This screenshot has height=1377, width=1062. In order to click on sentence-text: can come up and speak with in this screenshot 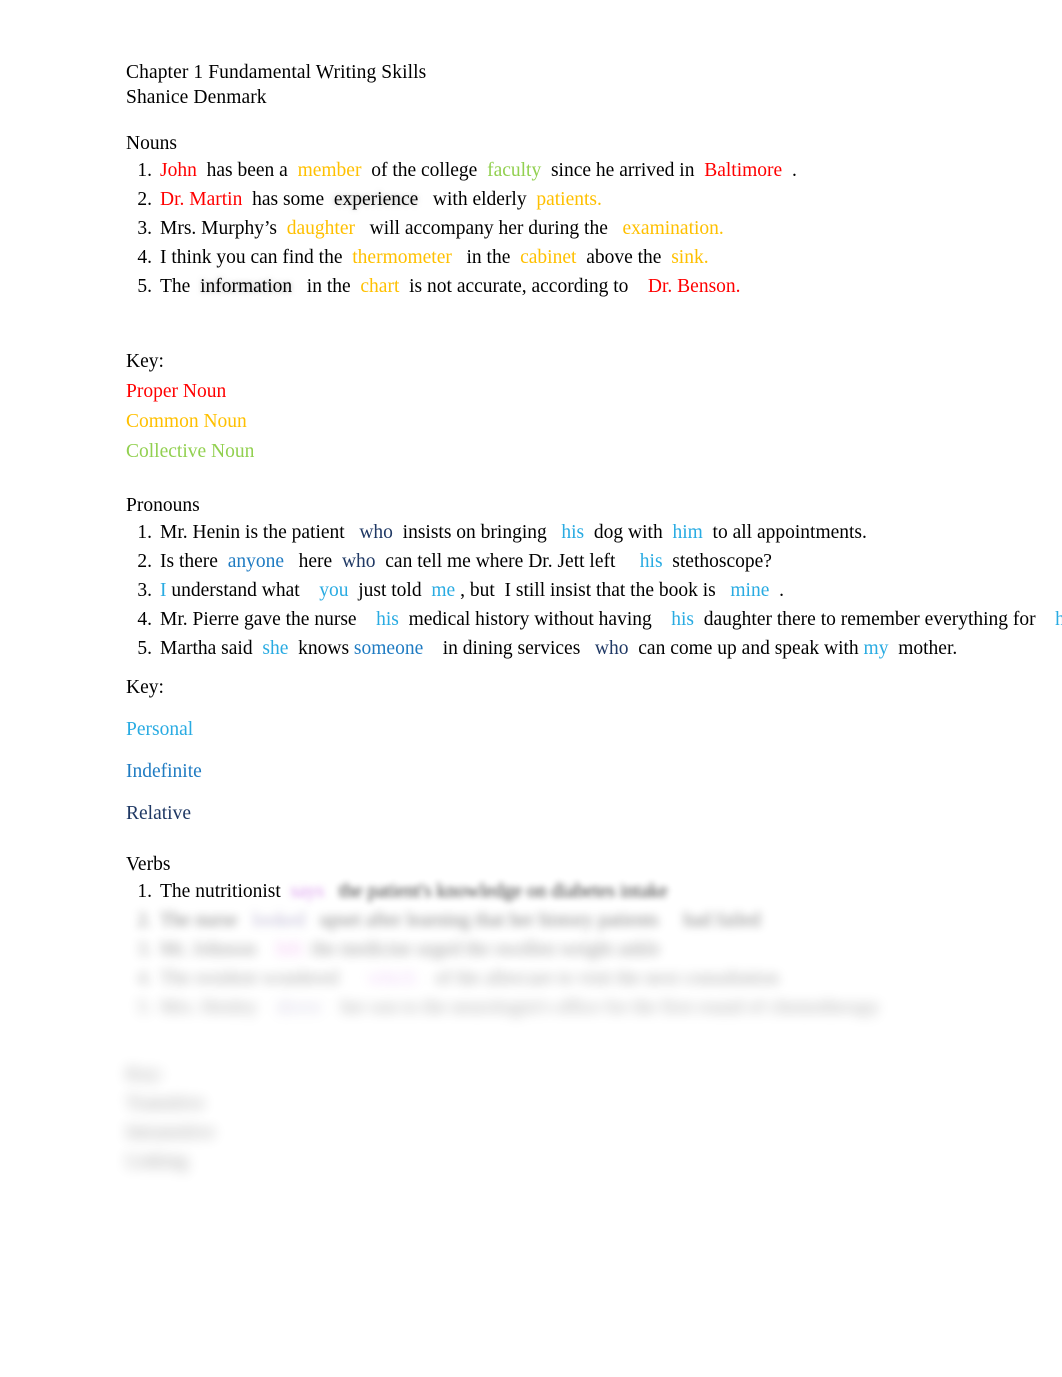, I will do `click(746, 648)`.